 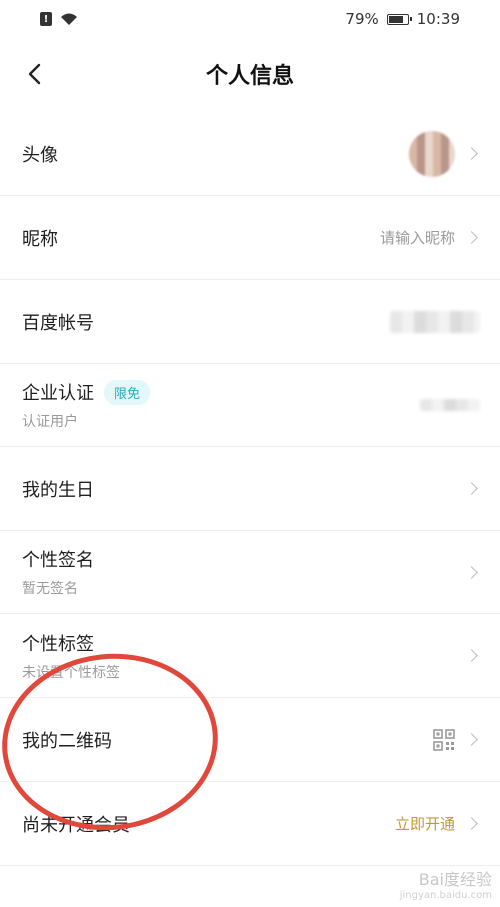 I want to click on row-membership: 尚未开通会员 立即开通, so click(x=250, y=824).